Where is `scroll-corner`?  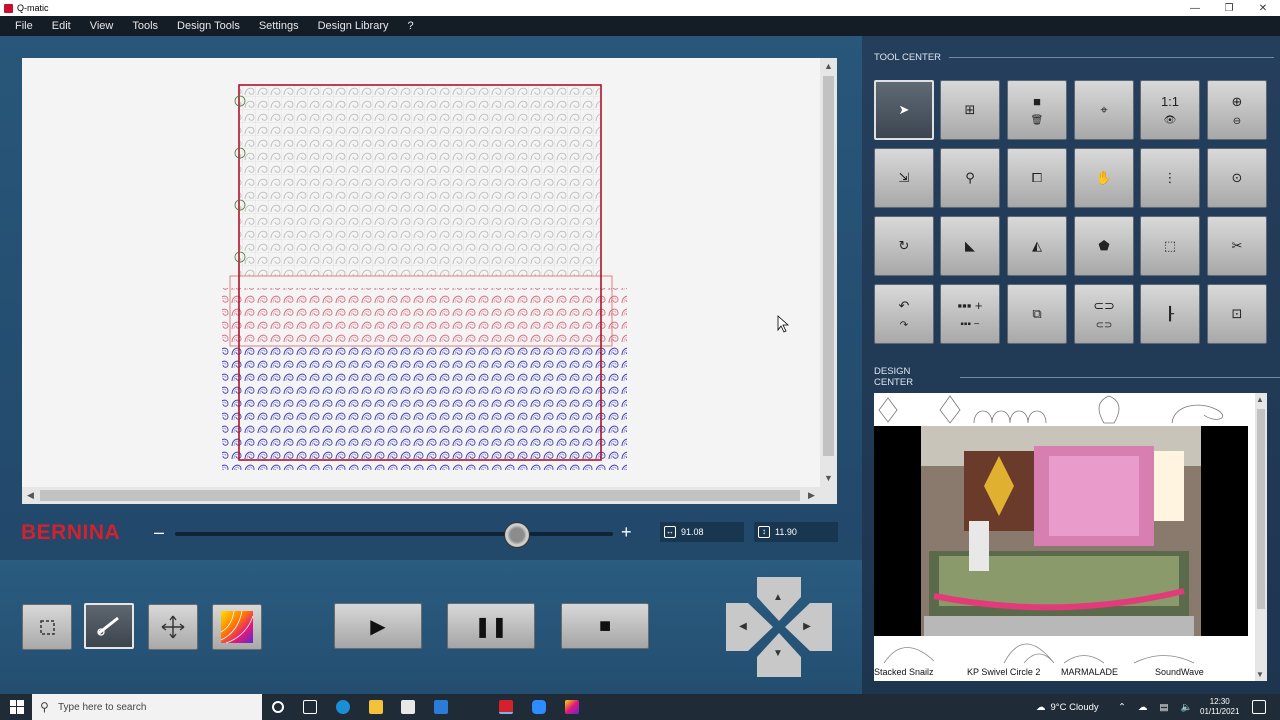 scroll-corner is located at coordinates (828, 495).